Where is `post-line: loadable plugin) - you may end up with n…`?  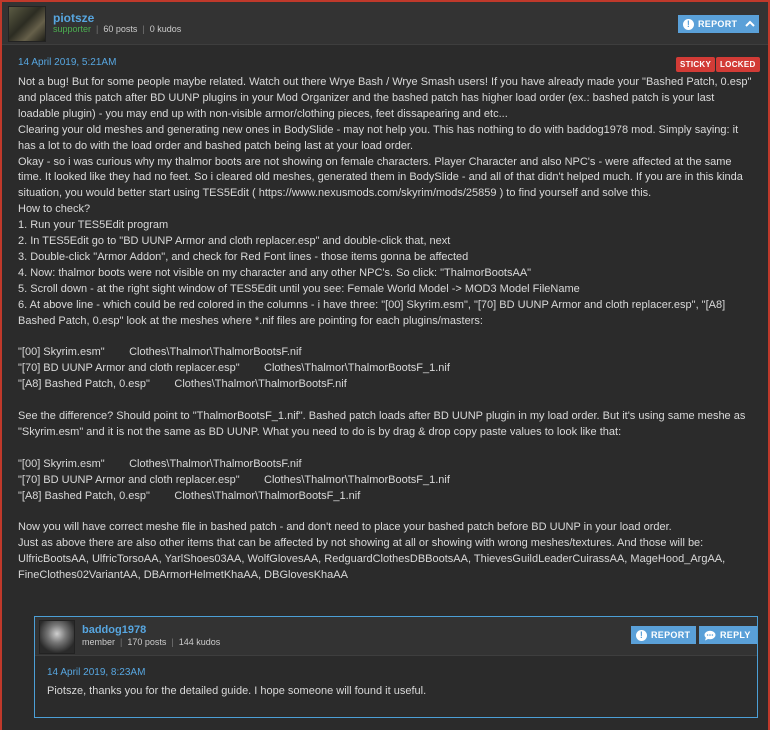 post-line: loadable plugin) - you may end up with n… is located at coordinates (263, 113).